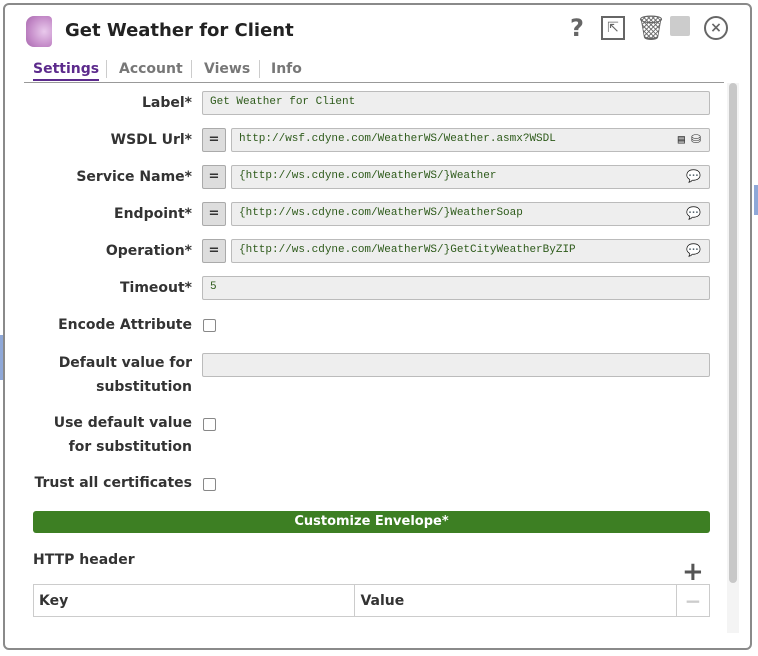  What do you see at coordinates (456, 103) in the screenshot?
I see `label-input: Get Weather for Client` at bounding box center [456, 103].